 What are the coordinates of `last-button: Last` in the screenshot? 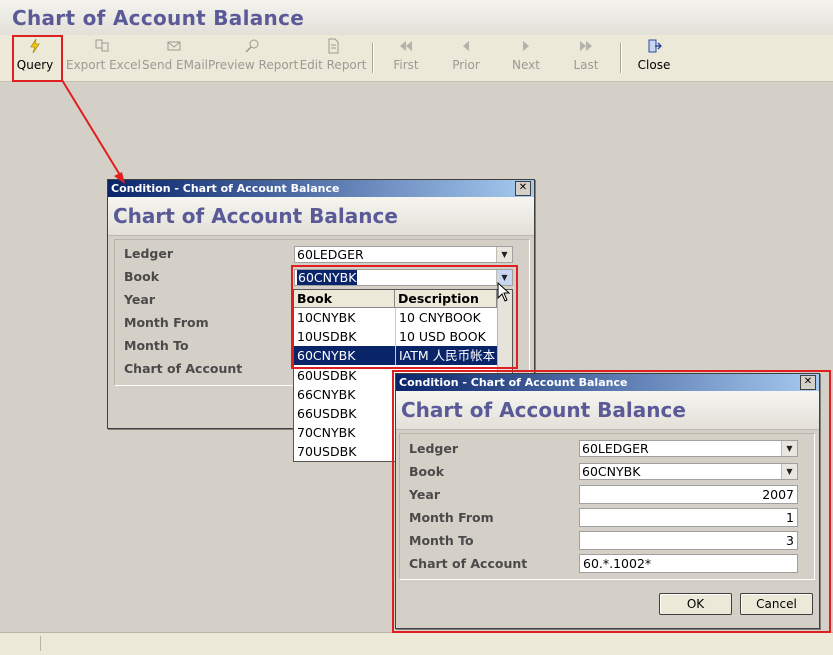 It's located at (586, 58).